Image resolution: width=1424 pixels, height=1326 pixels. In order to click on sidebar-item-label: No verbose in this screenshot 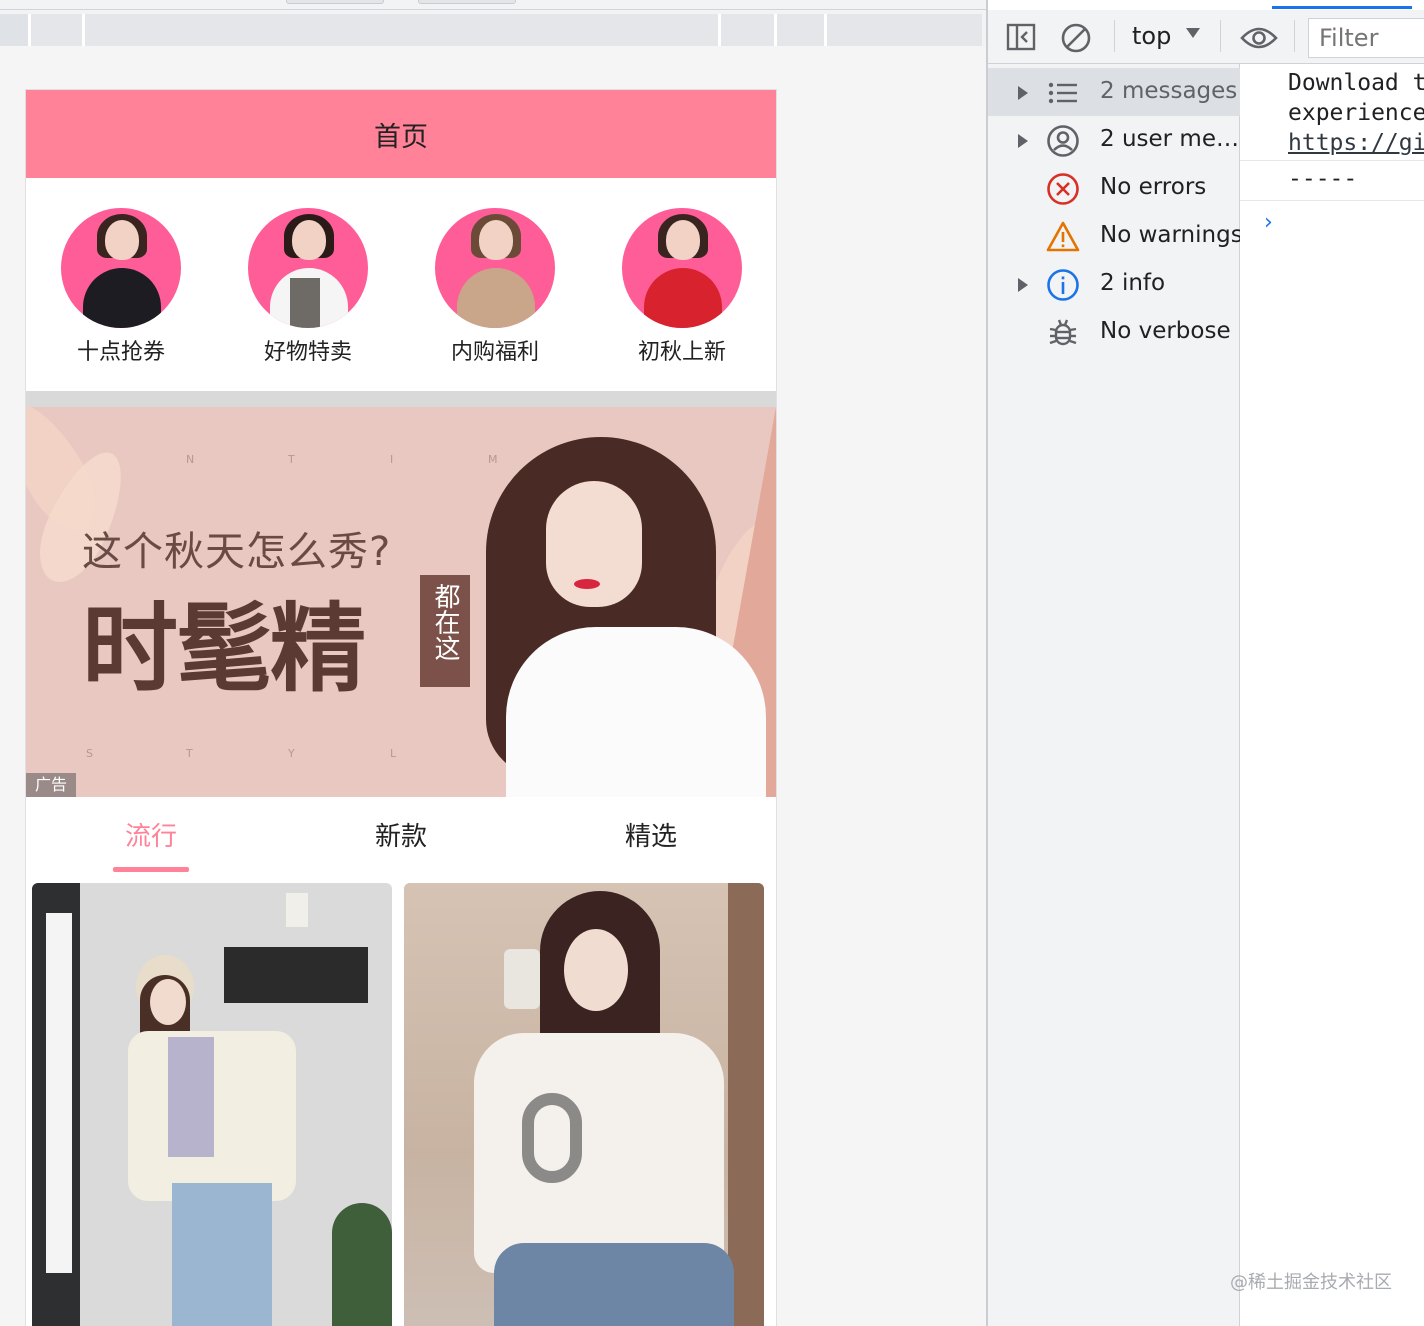, I will do `click(1165, 331)`.